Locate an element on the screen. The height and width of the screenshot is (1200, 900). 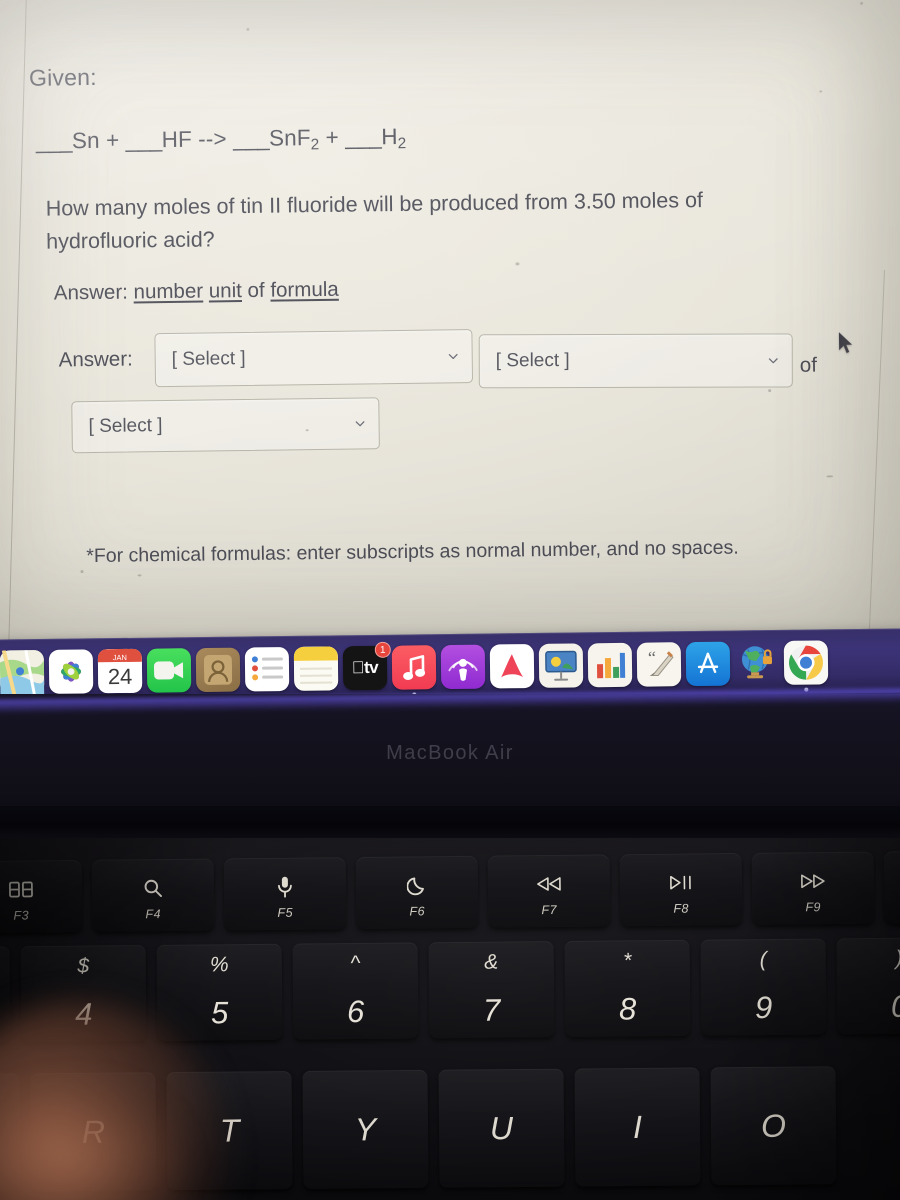
chemical-equation: ___Sn + ___HF --> ___SnF2 + ___H2 is located at coordinates (221, 141).